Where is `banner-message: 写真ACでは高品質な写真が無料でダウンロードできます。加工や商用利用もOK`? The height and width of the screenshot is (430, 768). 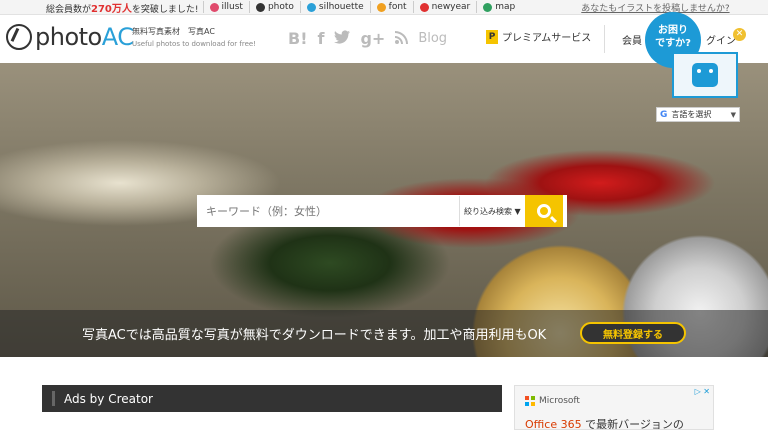 banner-message: 写真ACでは高品質な写真が無料でダウンロードできます。加工や商用利用もOK is located at coordinates (314, 335).